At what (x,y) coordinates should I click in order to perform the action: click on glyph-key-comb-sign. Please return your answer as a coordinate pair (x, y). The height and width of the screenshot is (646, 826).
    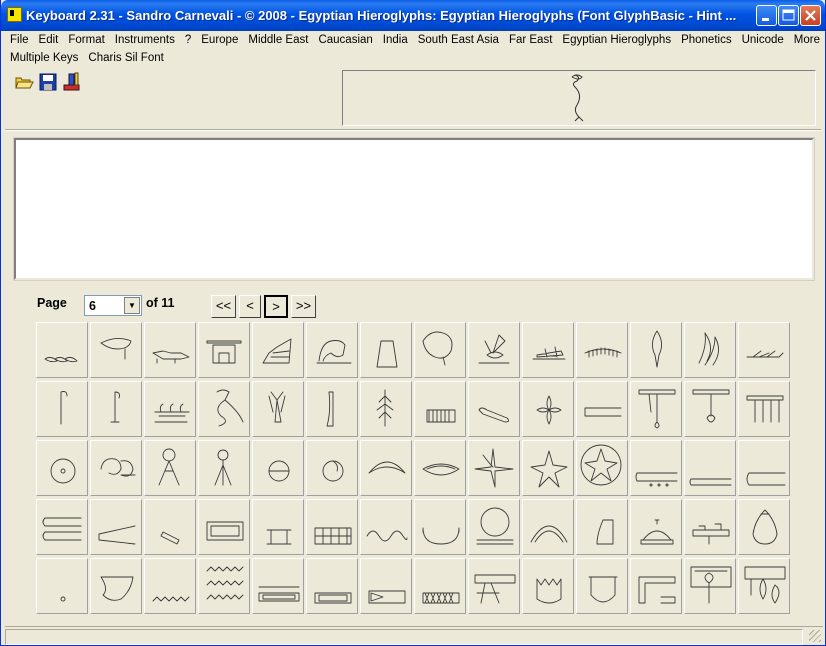
    Looking at the image, I should click on (764, 409).